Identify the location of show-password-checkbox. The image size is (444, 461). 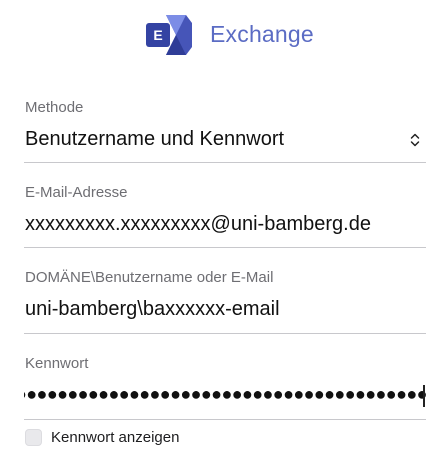
(33, 437).